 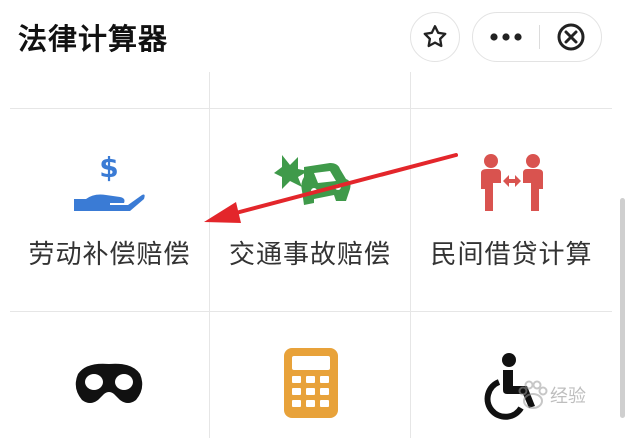 What do you see at coordinates (310, 210) in the screenshot?
I see `grid-item-traffic-accident: 交通事故赔偿` at bounding box center [310, 210].